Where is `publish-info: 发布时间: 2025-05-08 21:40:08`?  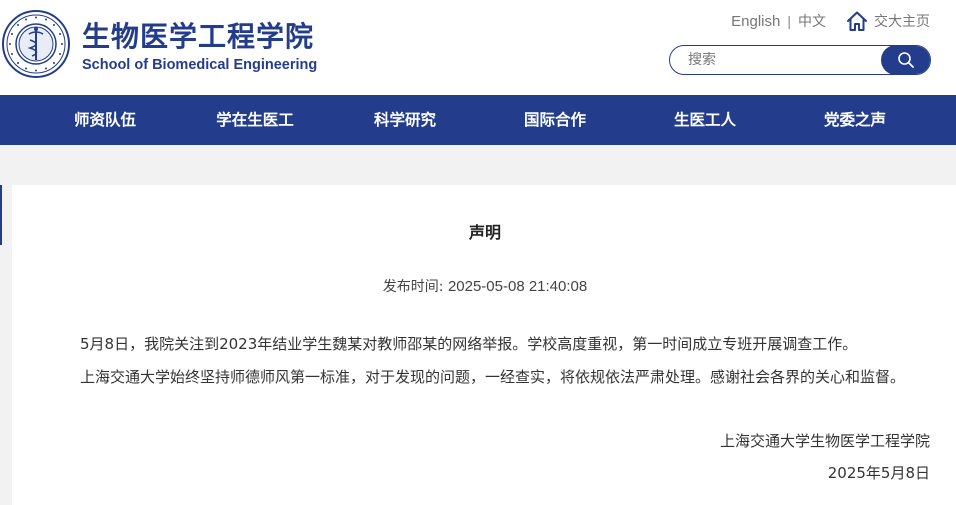
publish-info: 发布时间: 2025-05-08 21:40:08 is located at coordinates (478, 286).